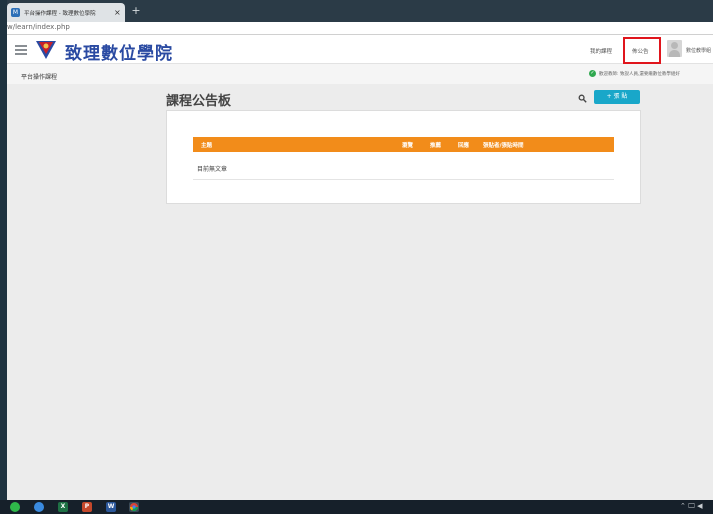 The height and width of the screenshot is (514, 713). What do you see at coordinates (199, 101) in the screenshot?
I see `page-title: 課程公告板` at bounding box center [199, 101].